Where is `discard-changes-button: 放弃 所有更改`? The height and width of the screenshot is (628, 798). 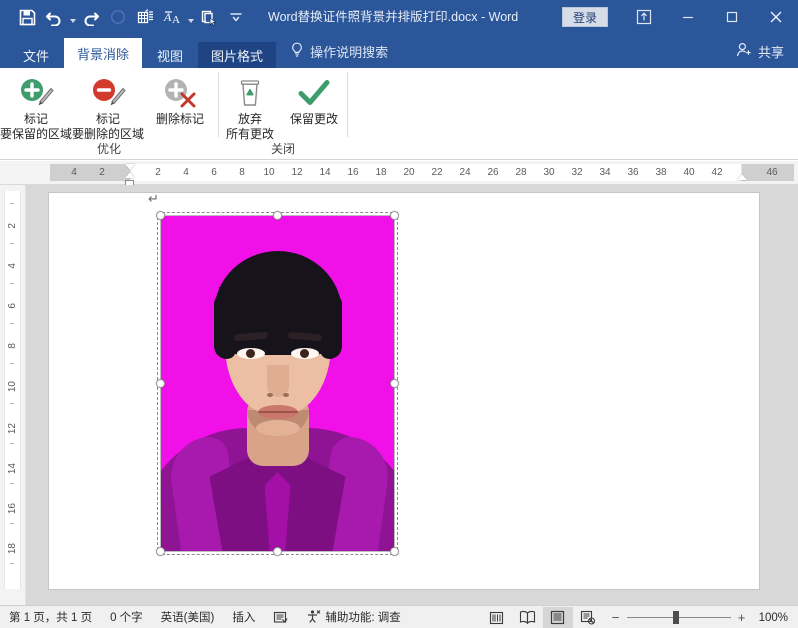 discard-changes-button: 放弃 所有更改 is located at coordinates (250, 108).